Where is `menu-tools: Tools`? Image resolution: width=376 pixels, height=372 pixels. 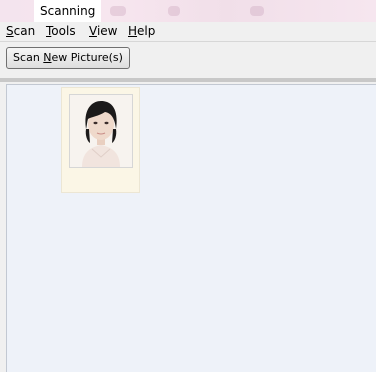
menu-tools: Tools is located at coordinates (61, 31).